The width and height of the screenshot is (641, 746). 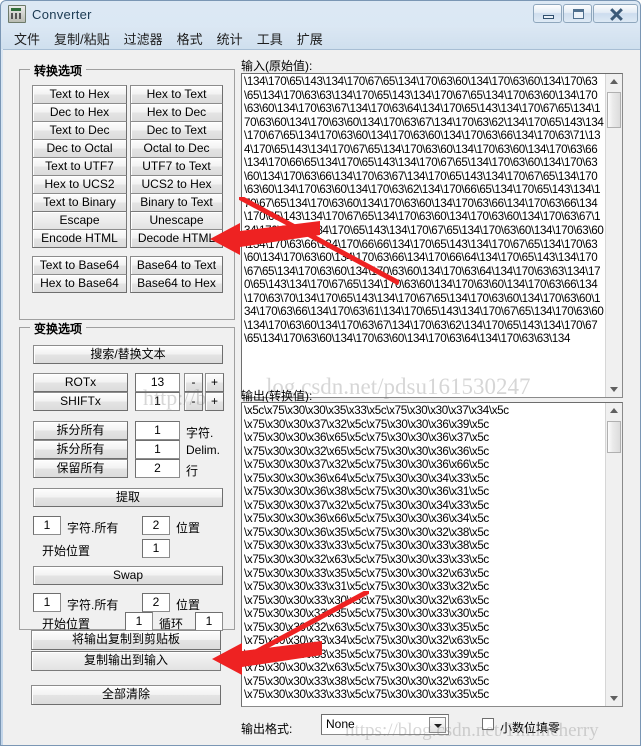 What do you see at coordinates (80, 430) in the screenshot?
I see `button-split-all-chars: 拆分所有` at bounding box center [80, 430].